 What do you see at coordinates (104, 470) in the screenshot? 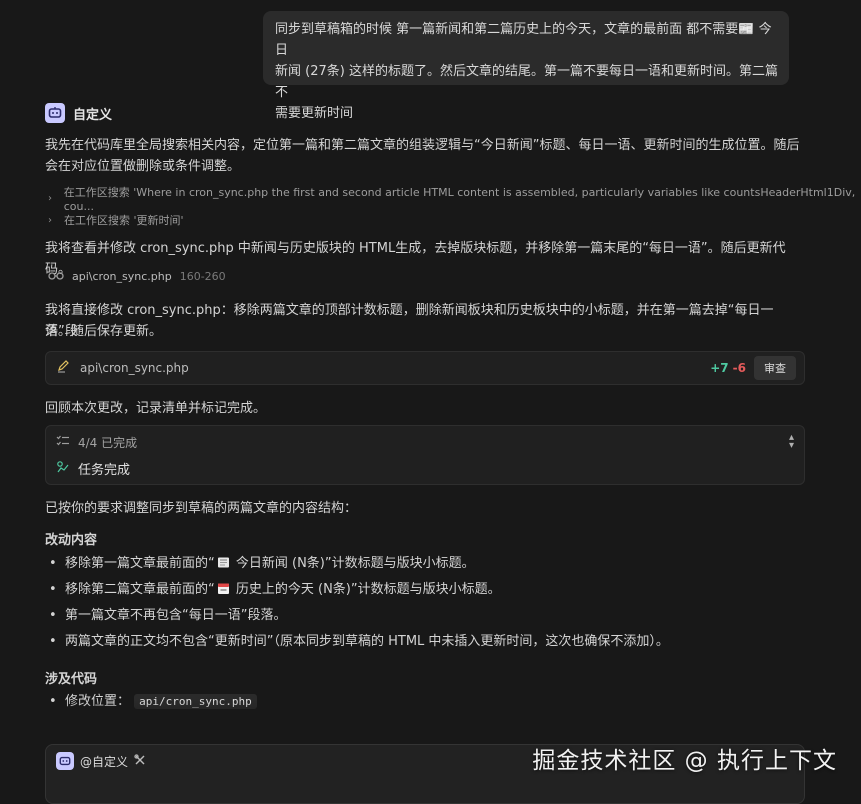
I see `todo-done-text: 任务完成` at bounding box center [104, 470].